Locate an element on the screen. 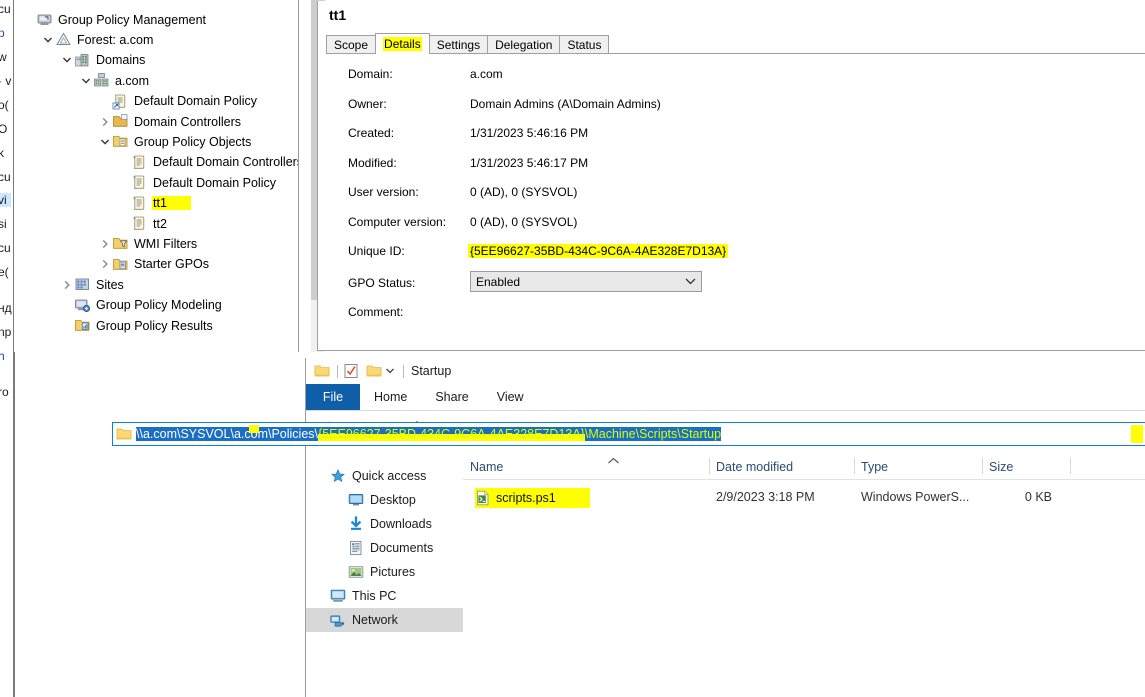  tree-item-starter-gpos: Starter GPOs is located at coordinates (154, 264).